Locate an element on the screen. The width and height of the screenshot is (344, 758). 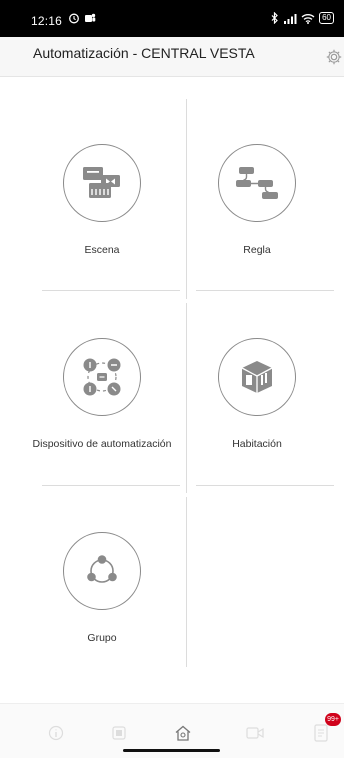
group-icon-circle is located at coordinates (102, 571).